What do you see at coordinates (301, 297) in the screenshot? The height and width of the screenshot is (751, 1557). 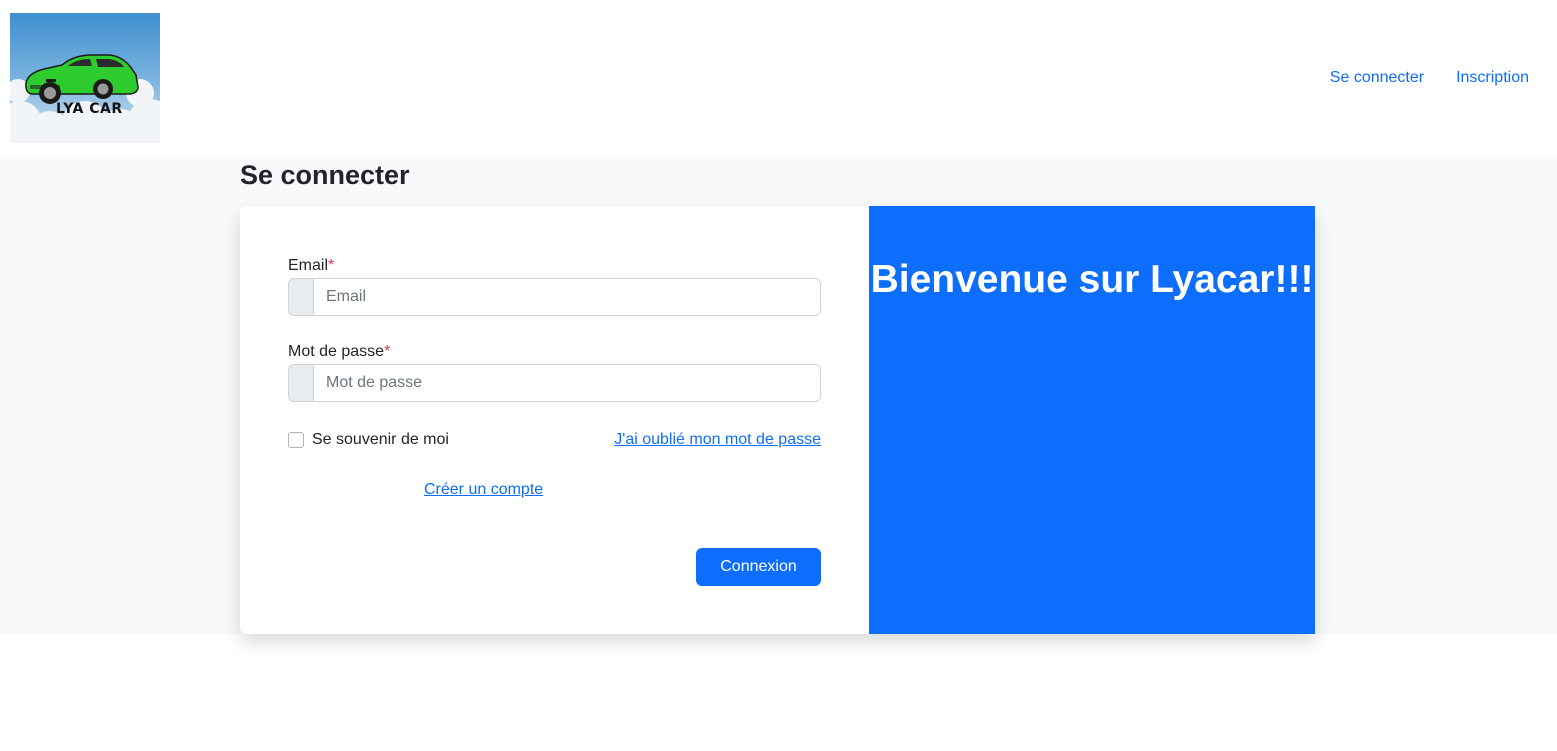 I see `email-addon` at bounding box center [301, 297].